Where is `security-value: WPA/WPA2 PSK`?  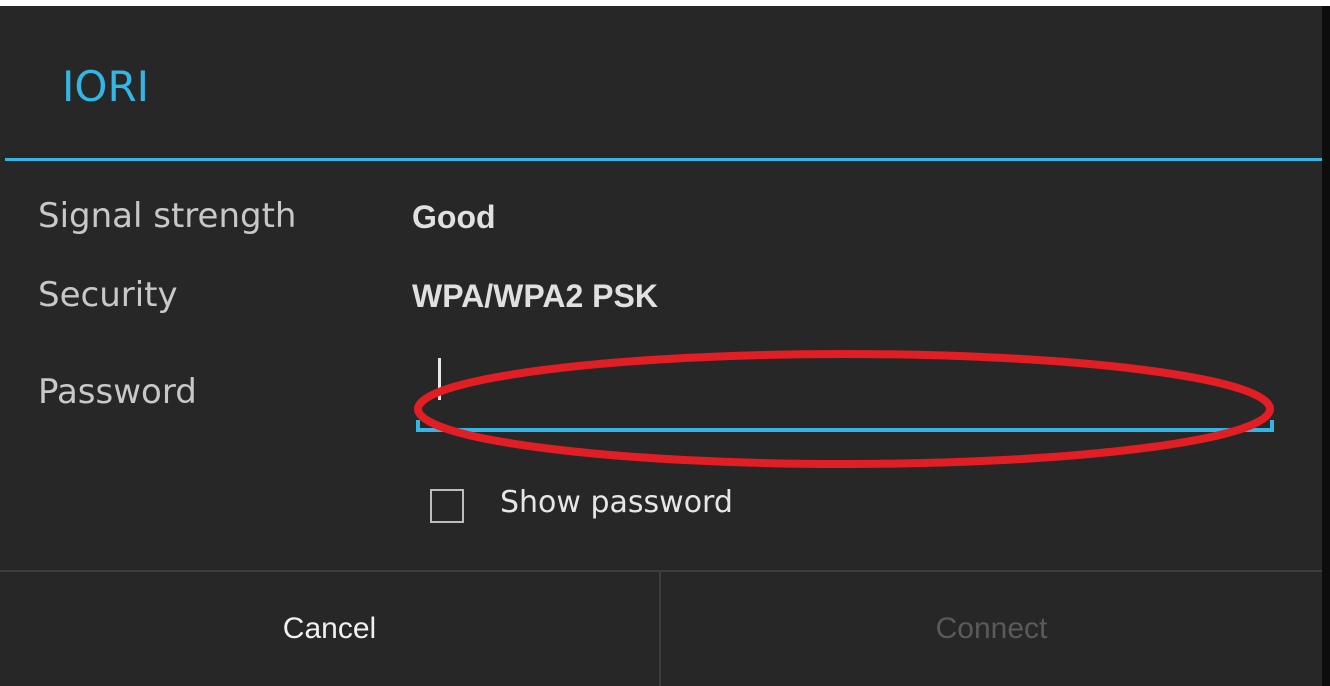
security-value: WPA/WPA2 PSK is located at coordinates (535, 296).